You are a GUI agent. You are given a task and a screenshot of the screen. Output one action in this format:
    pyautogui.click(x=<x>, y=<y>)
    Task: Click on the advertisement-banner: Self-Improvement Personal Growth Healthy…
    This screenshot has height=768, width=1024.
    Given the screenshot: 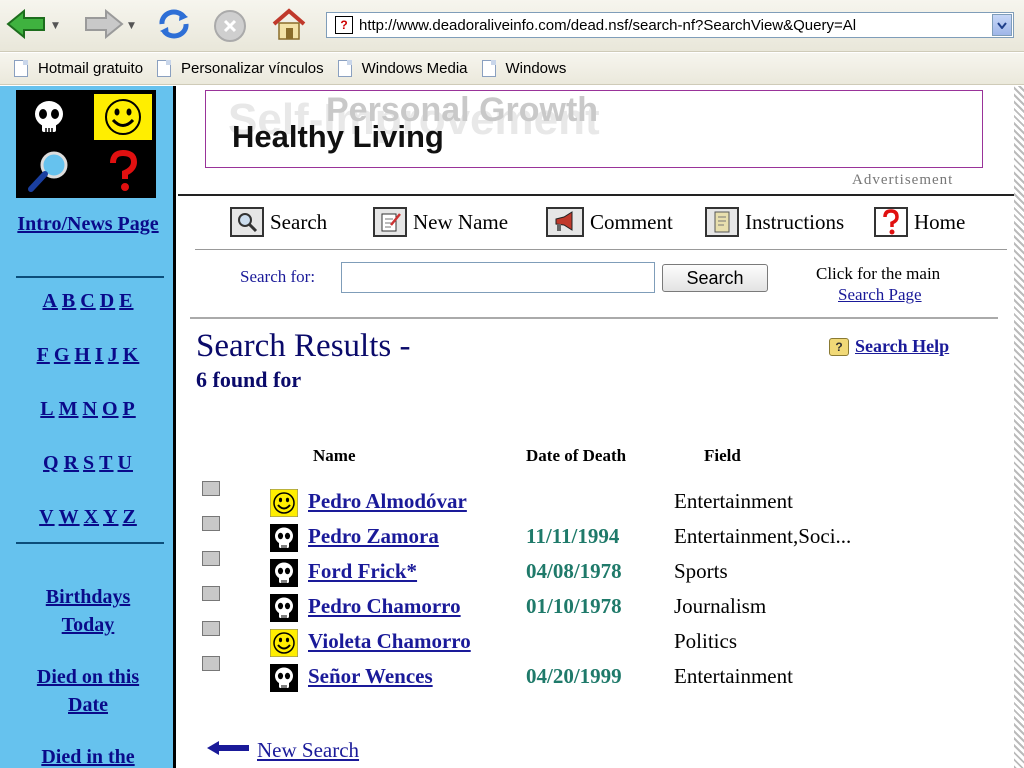 What is the action you would take?
    pyautogui.click(x=594, y=129)
    